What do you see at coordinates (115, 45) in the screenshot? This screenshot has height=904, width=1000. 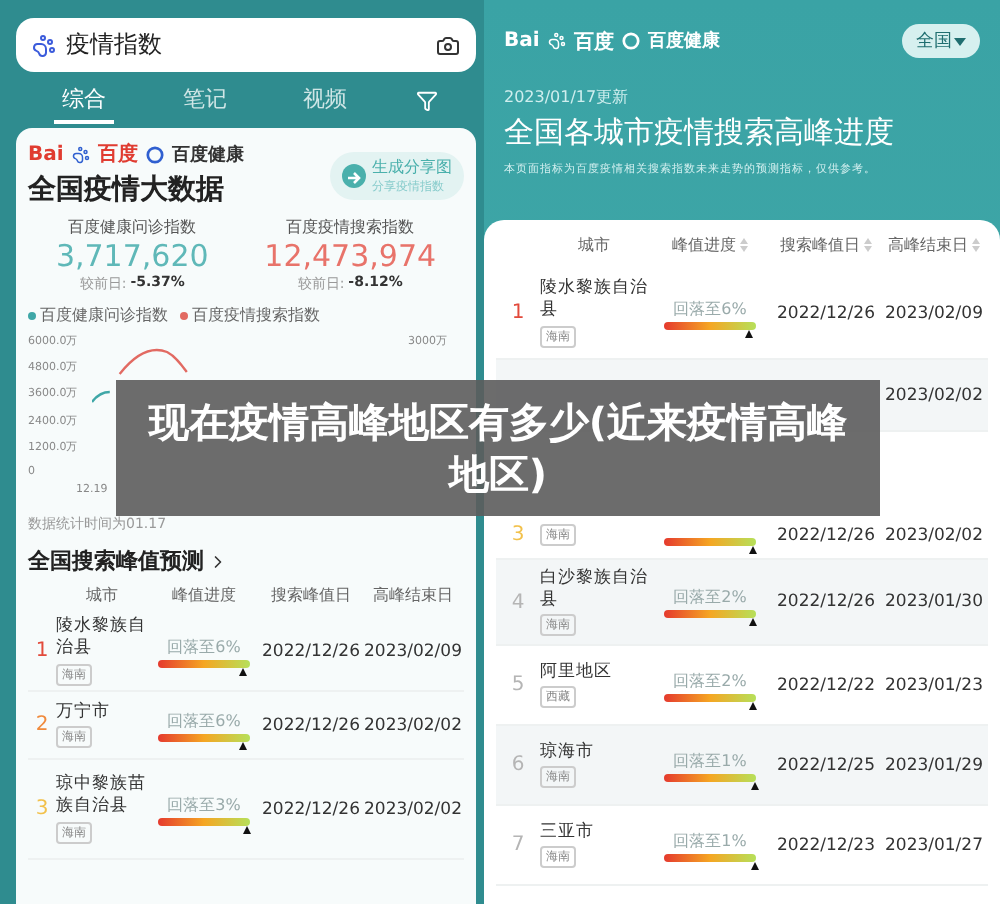 I see `search-text: 疫情指数` at bounding box center [115, 45].